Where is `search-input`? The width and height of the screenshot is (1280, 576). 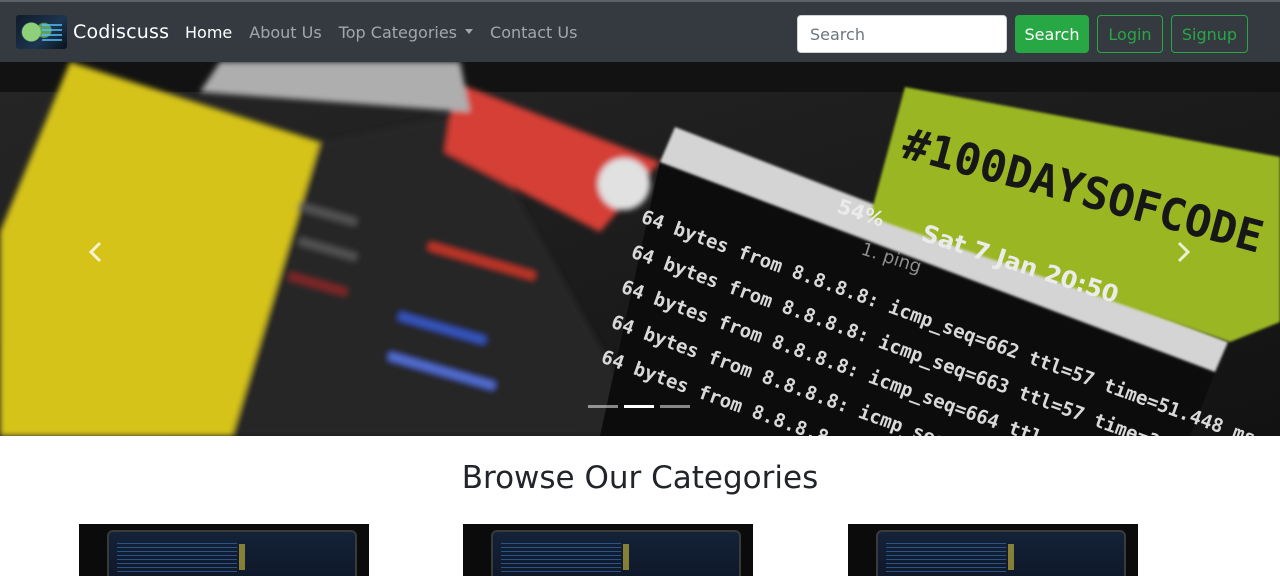 search-input is located at coordinates (902, 34).